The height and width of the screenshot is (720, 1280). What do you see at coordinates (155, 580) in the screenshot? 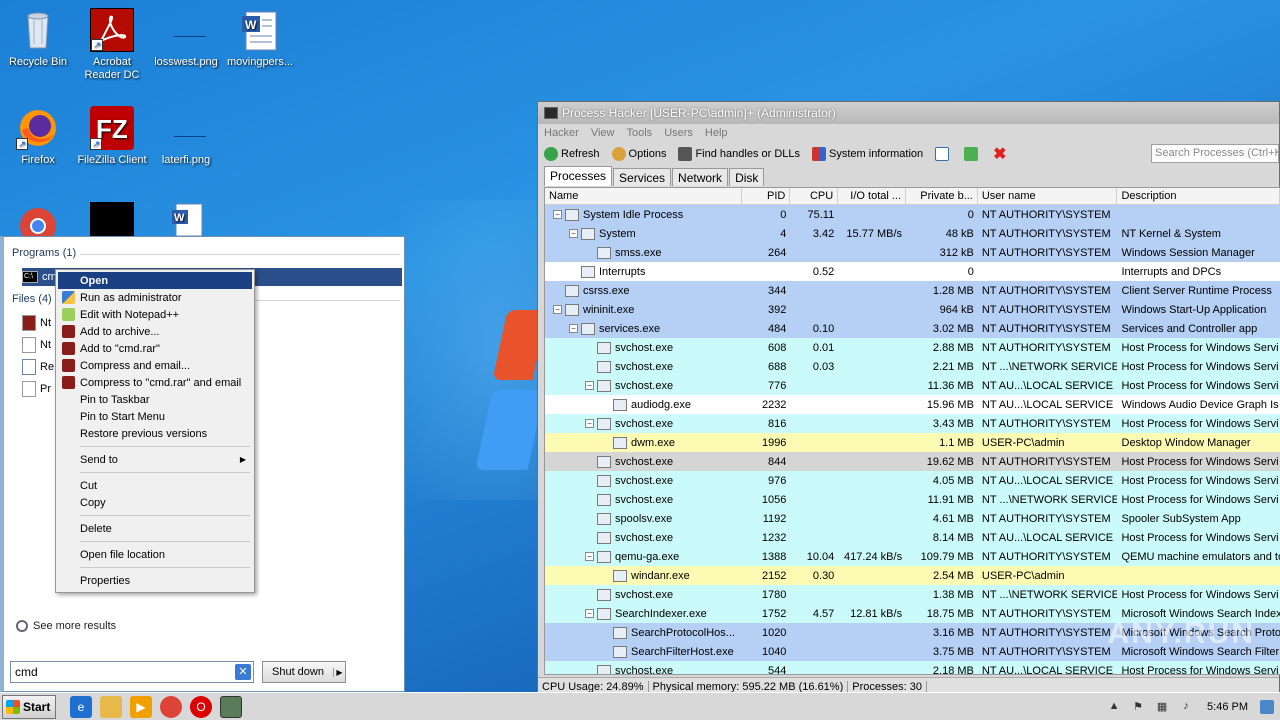
I see `menu-item-properties: Properties` at bounding box center [155, 580].